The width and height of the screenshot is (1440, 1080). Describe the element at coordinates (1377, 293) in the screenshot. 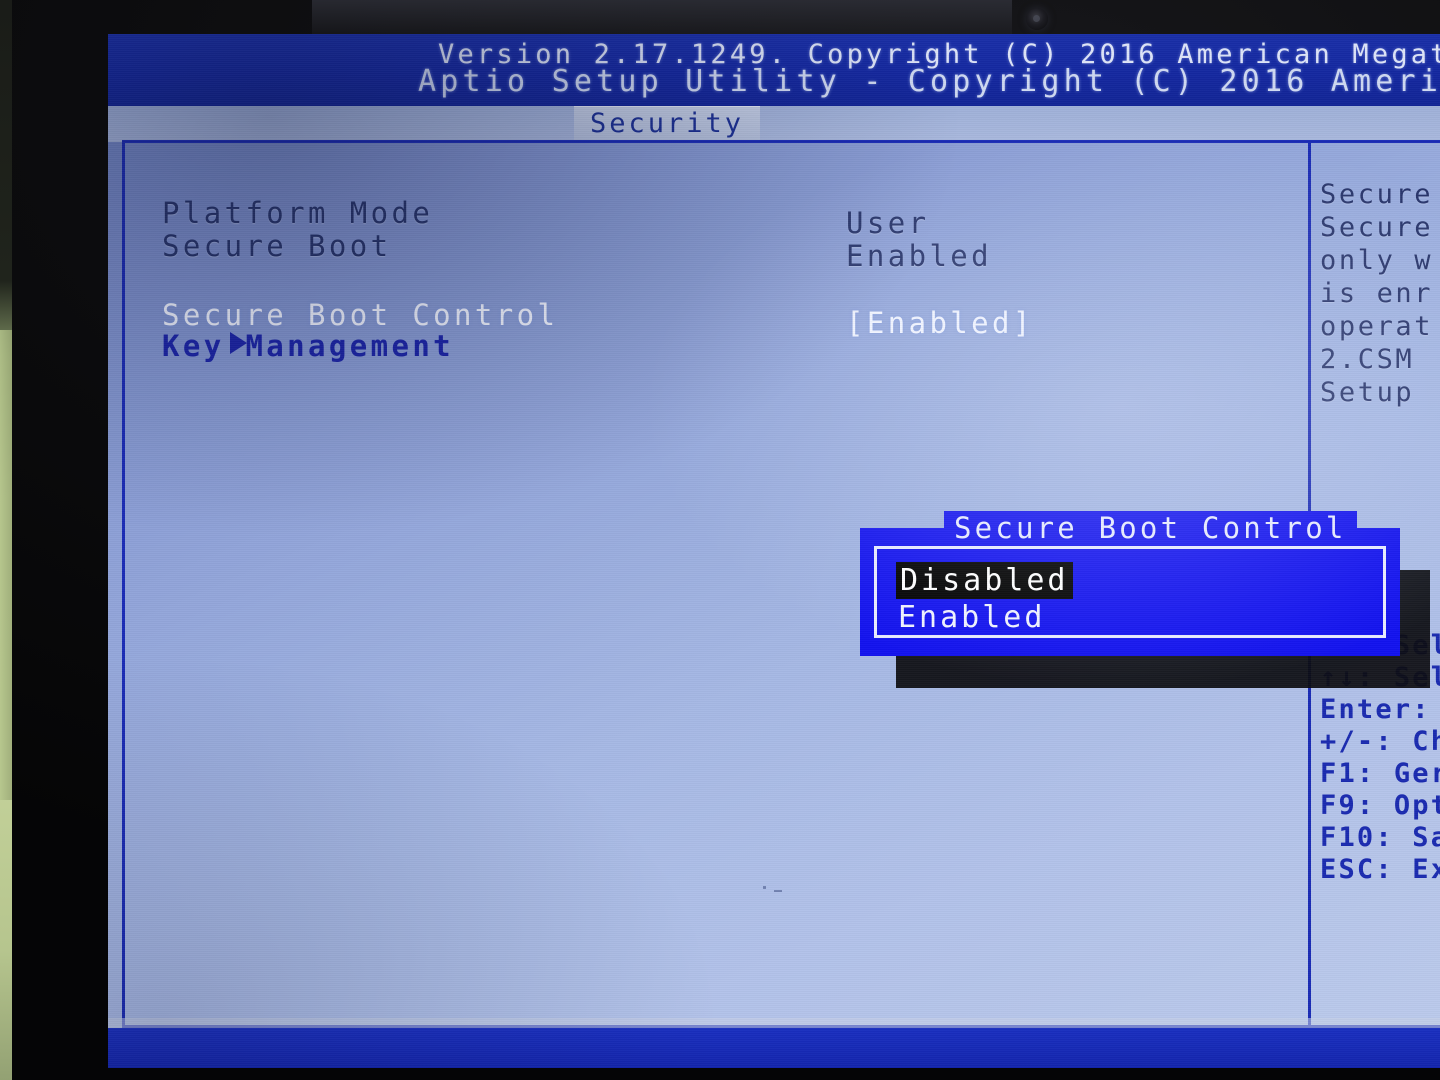

I see `help-line: is enr` at that location.